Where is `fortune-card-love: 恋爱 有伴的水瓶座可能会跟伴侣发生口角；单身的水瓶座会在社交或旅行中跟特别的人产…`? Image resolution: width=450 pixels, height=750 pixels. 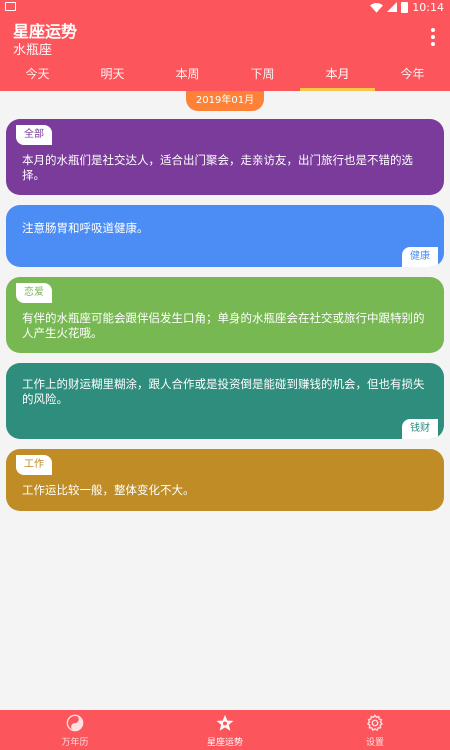
fortune-card-love: 恋爱 有伴的水瓶座可能会跟伴侣发生口角；单身的水瓶座会在社交或旅行中跟特别的人产… is located at coordinates (225, 315).